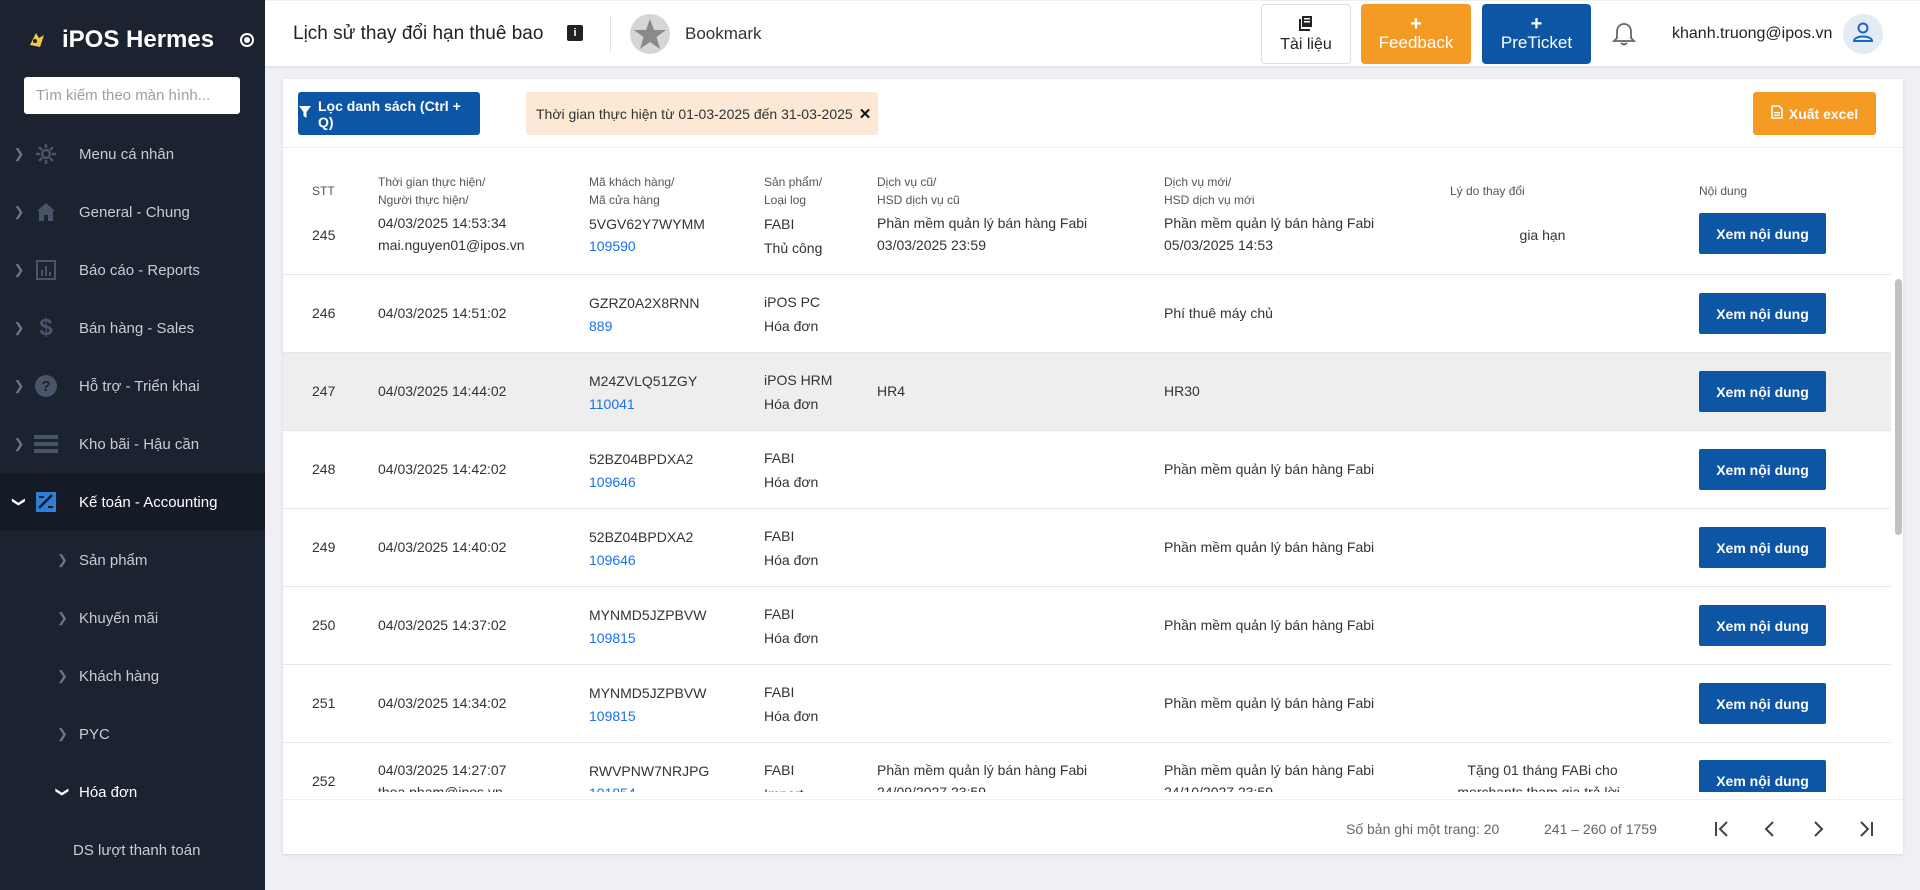  I want to click on sidebar-item-label: Hỗ trợ - Triển khai, so click(139, 386).